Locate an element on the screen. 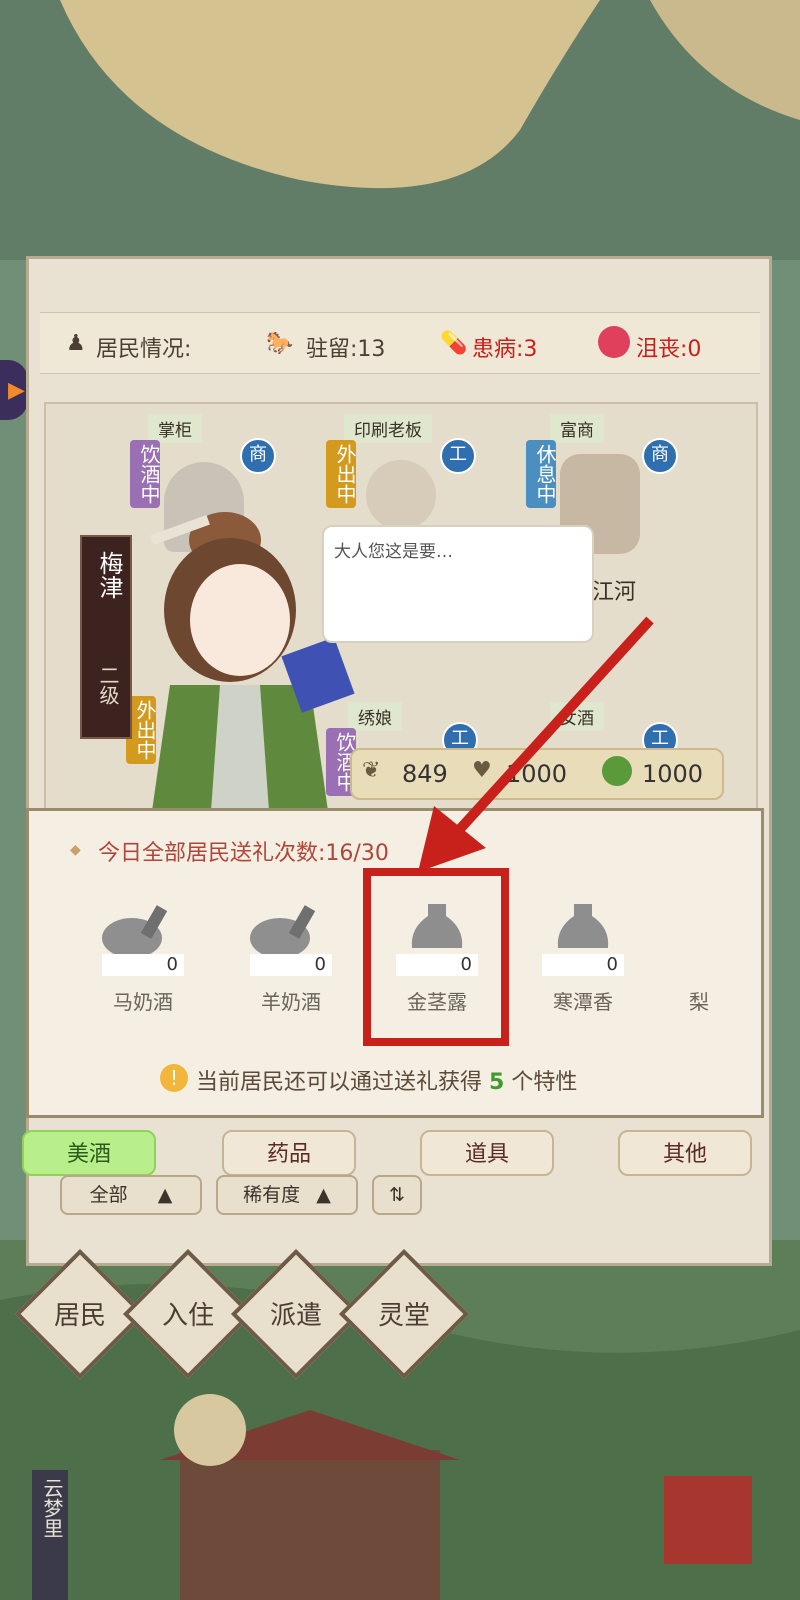 The height and width of the screenshot is (1600, 800). sad-face-icon is located at coordinates (614, 342).